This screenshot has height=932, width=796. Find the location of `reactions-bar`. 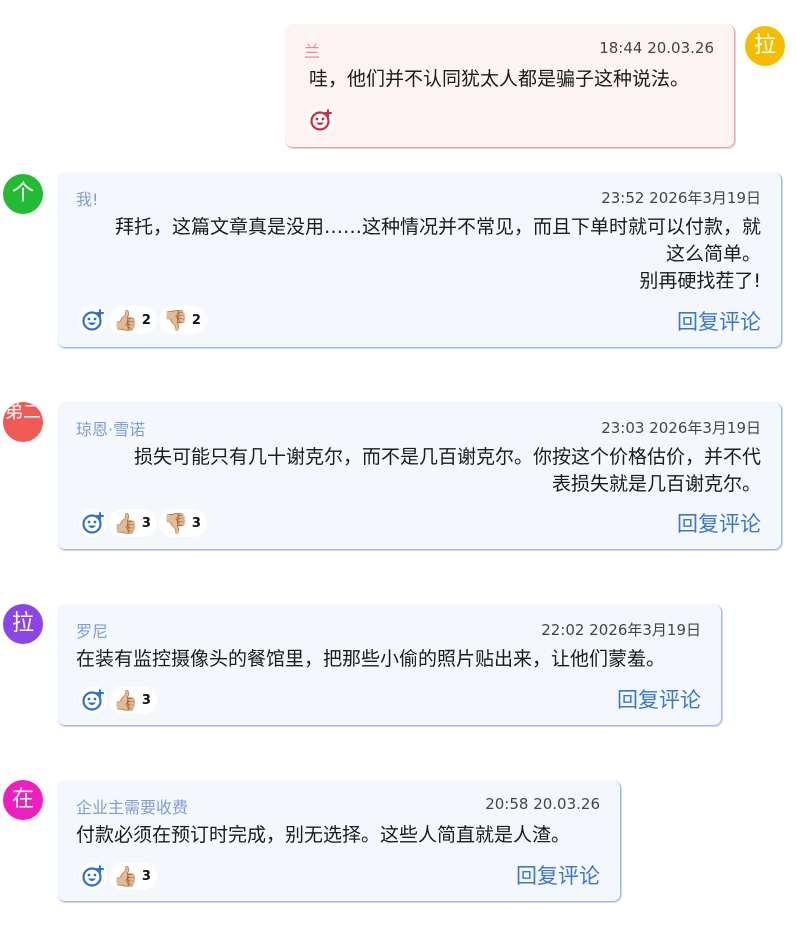

reactions-bar is located at coordinates (321, 120).